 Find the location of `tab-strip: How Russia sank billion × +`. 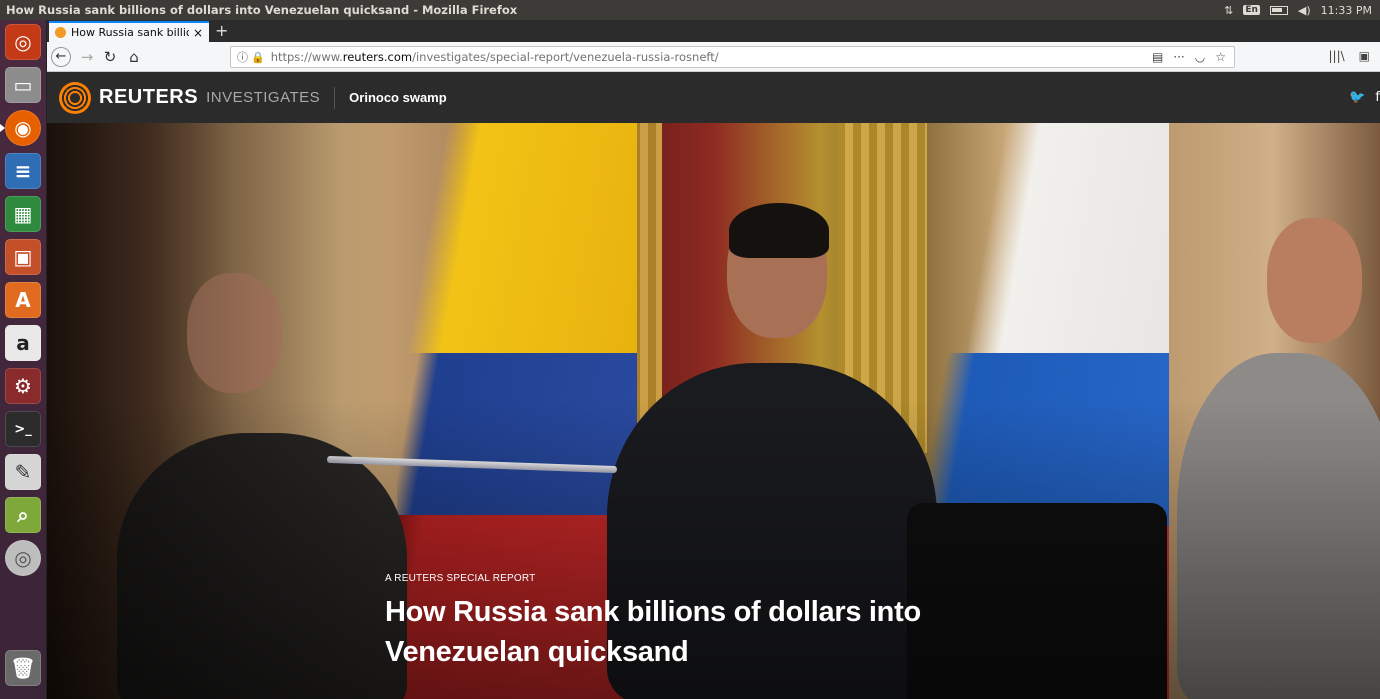

tab-strip: How Russia sank billion × + is located at coordinates (713, 31).